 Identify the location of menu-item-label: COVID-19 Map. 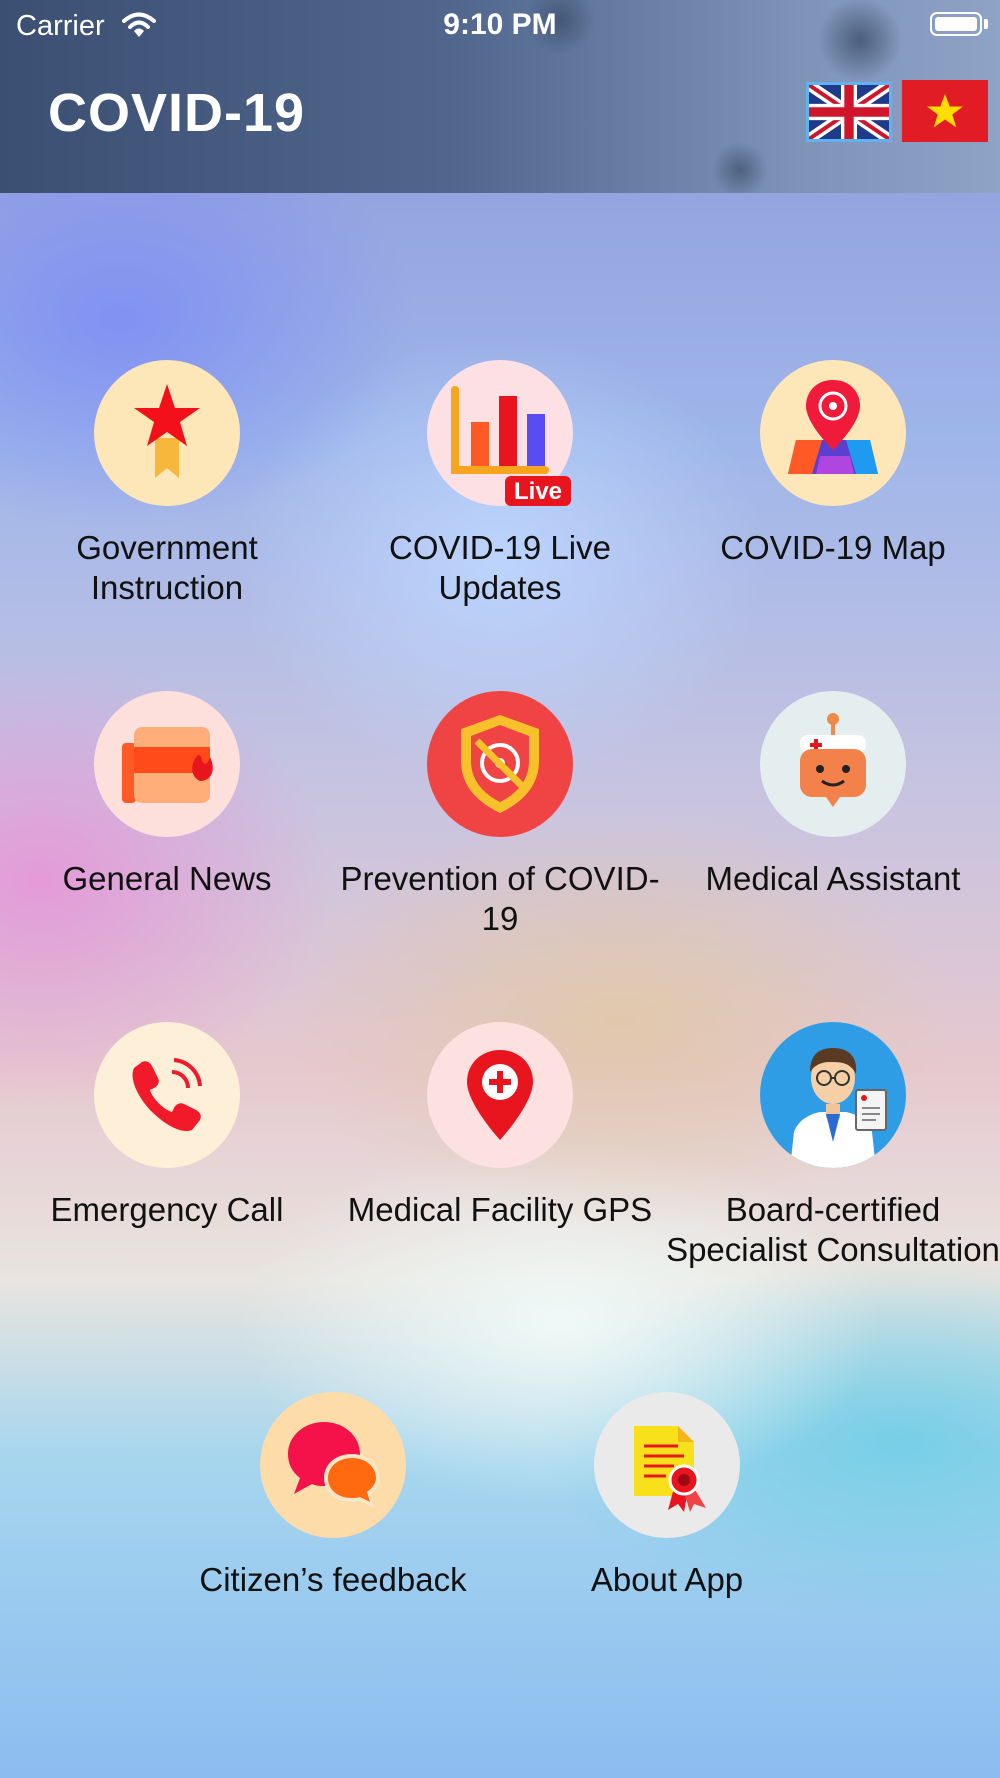
(833, 547).